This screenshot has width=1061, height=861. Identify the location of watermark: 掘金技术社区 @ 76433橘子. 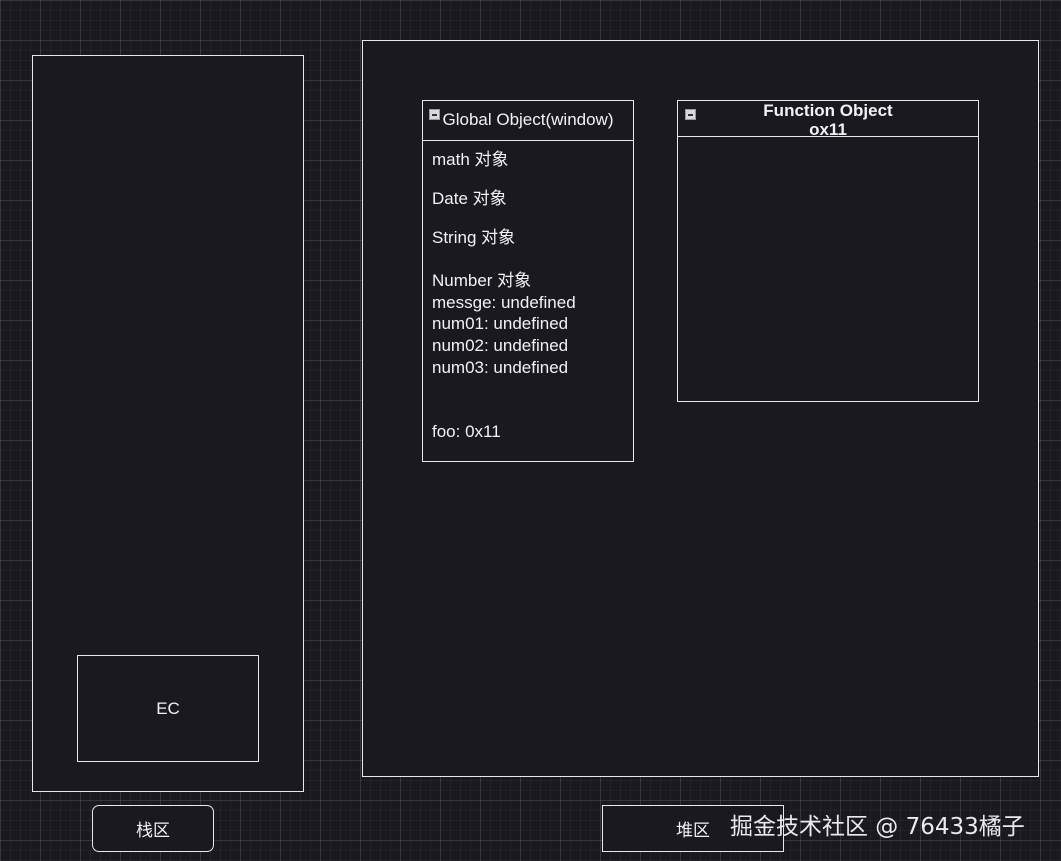
(877, 827).